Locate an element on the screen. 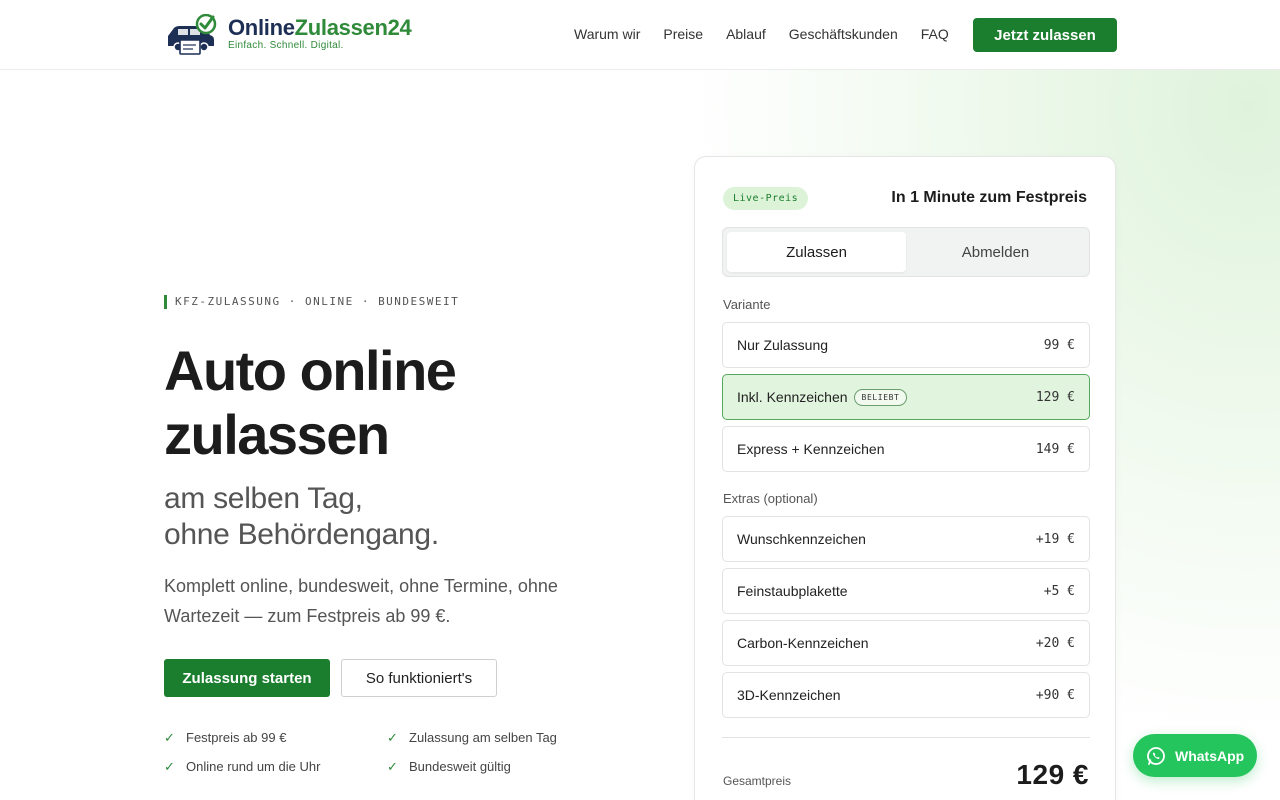 The image size is (1280, 800). nav-item-faq: FAQ is located at coordinates (935, 34).